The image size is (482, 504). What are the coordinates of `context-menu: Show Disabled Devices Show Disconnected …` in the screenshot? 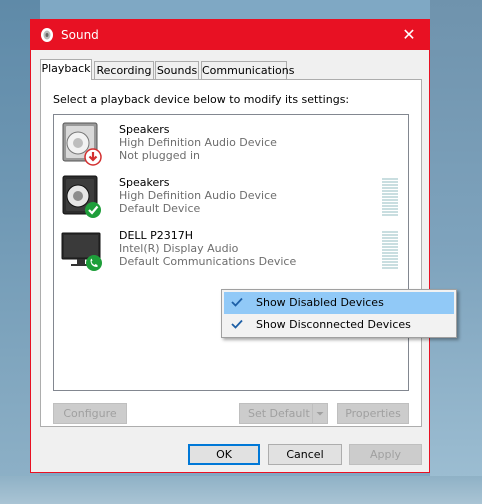 It's located at (339, 313).